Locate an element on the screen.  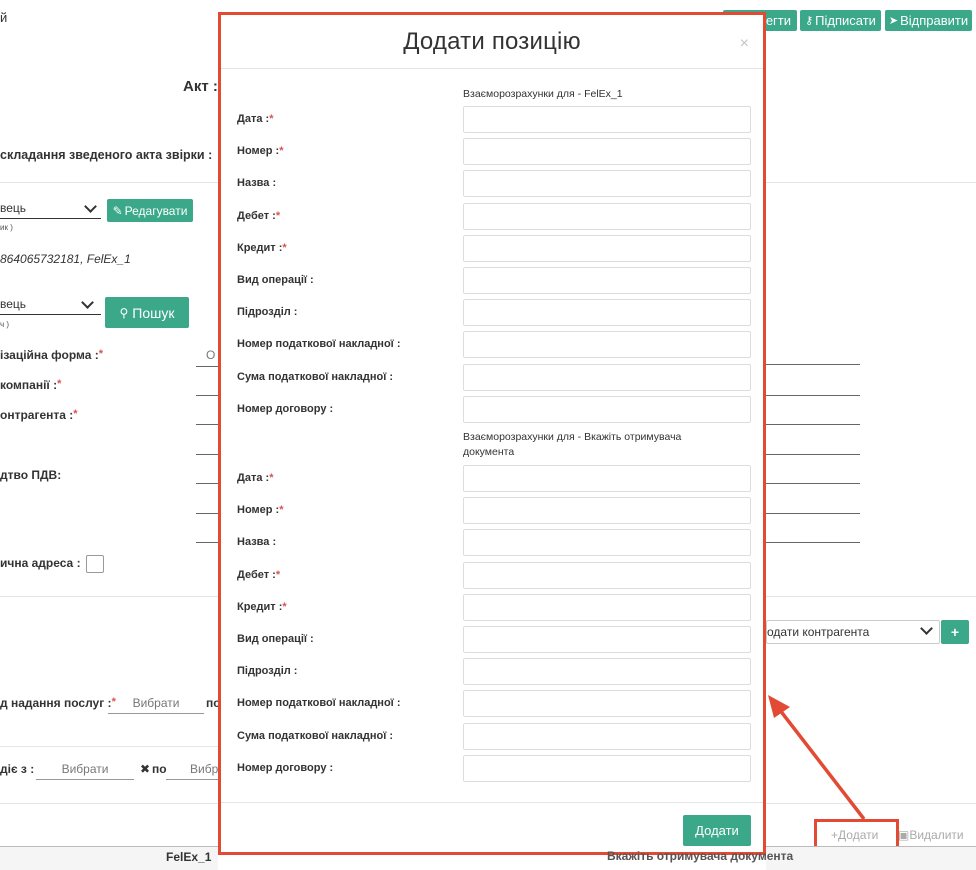
address-label: ична адреса : is located at coordinates (40, 563).